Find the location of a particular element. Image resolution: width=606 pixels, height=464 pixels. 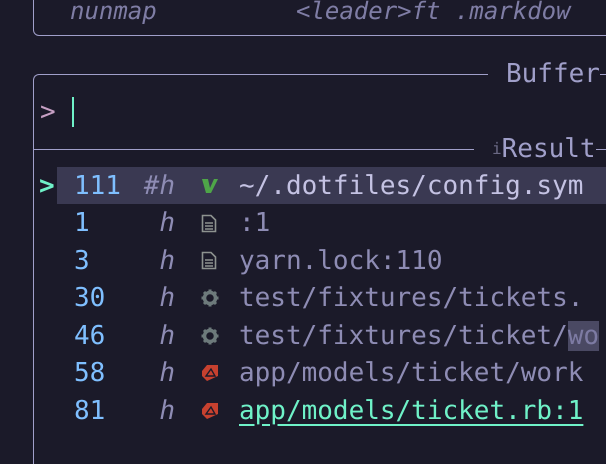

text-cursor is located at coordinates (73, 112).